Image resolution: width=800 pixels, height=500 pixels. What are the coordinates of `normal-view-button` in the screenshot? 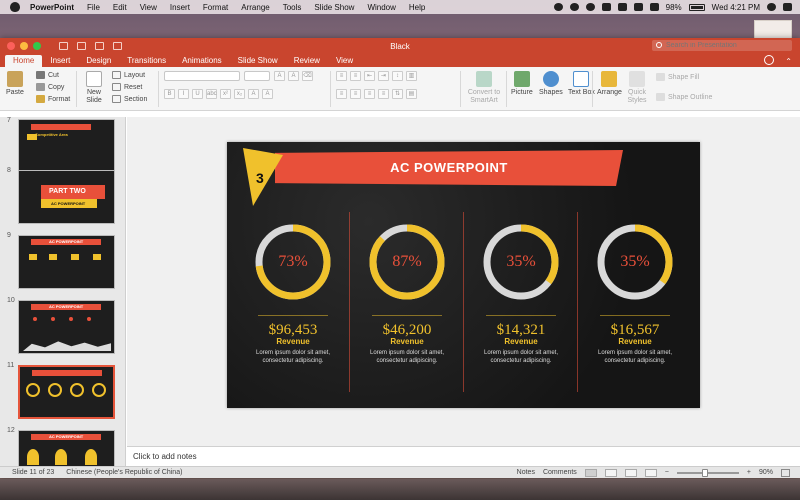 It's located at (590, 472).